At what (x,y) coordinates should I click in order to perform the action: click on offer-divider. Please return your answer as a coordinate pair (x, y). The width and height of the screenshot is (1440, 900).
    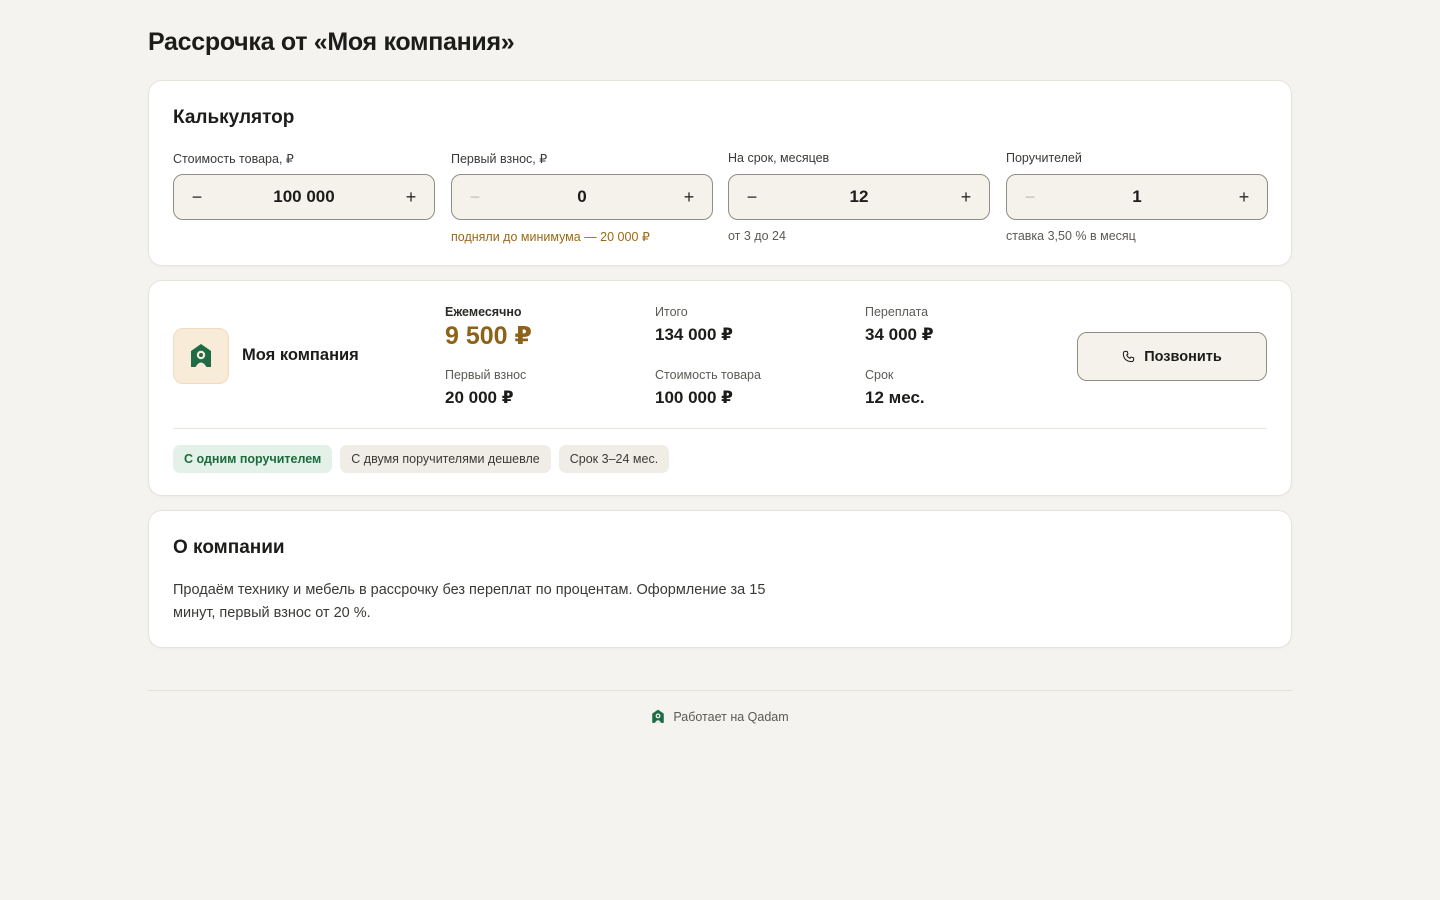
    Looking at the image, I should click on (720, 428).